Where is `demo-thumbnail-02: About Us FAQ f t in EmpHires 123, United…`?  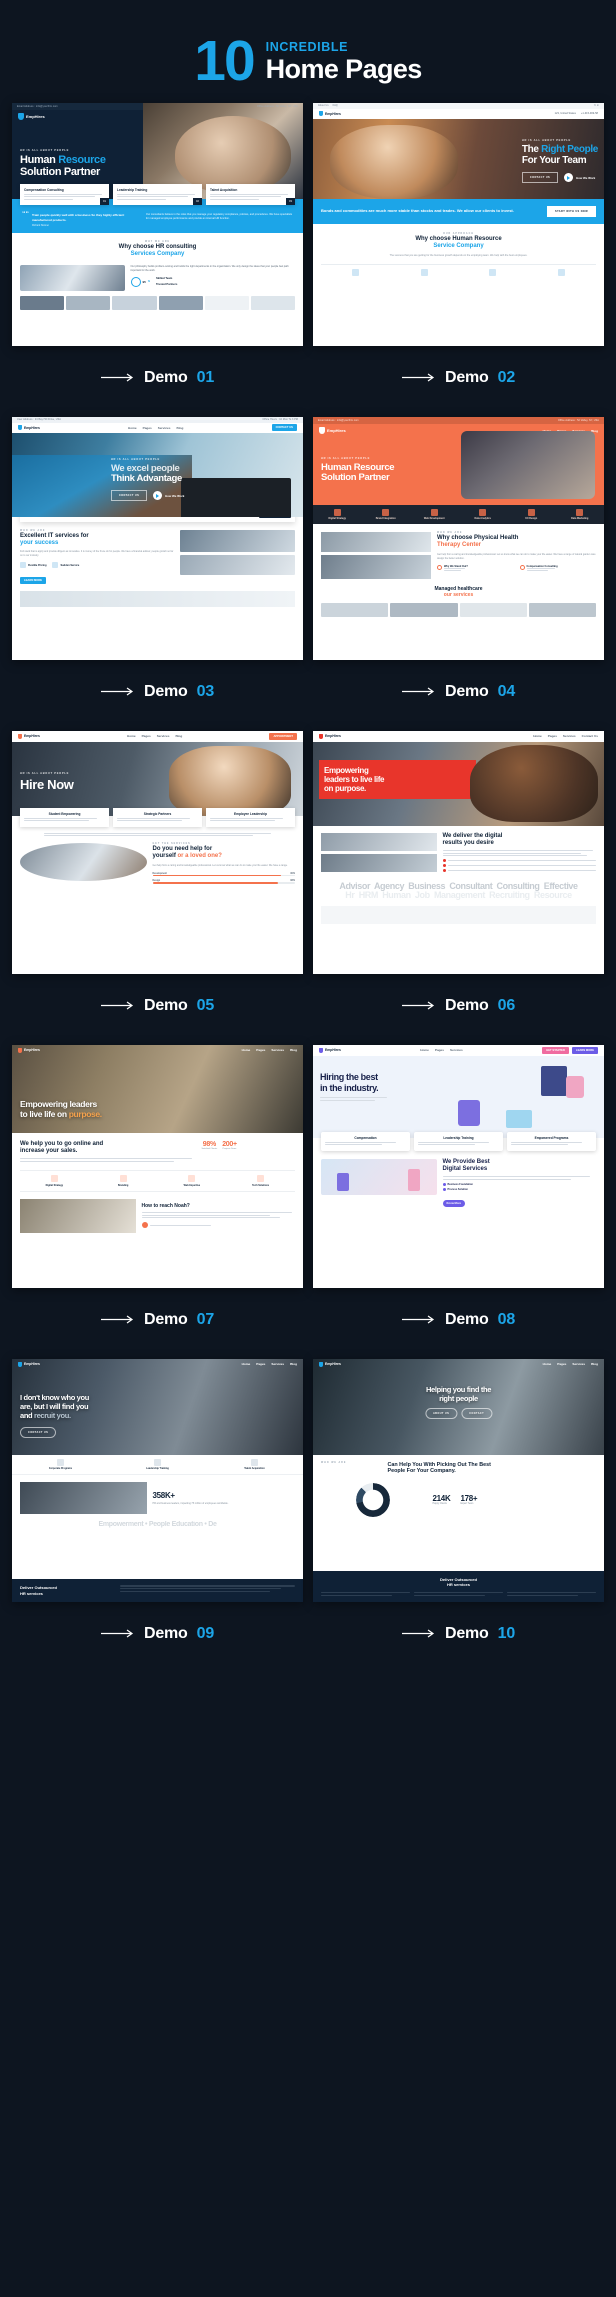
demo-thumbnail-02: About Us FAQ f t in EmpHires 123, United… is located at coordinates (458, 224).